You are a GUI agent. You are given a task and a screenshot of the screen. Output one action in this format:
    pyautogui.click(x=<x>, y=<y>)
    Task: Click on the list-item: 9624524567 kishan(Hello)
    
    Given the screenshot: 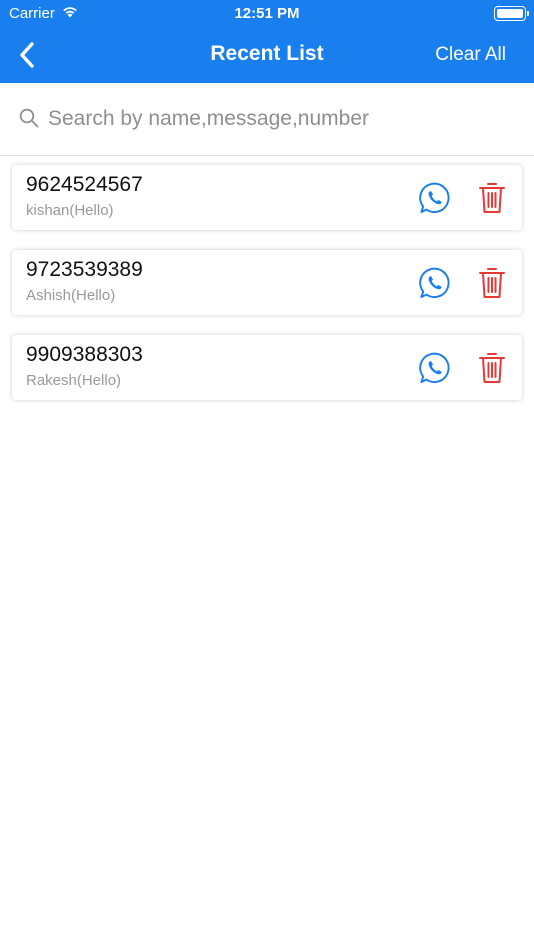 What is the action you would take?
    pyautogui.click(x=267, y=197)
    